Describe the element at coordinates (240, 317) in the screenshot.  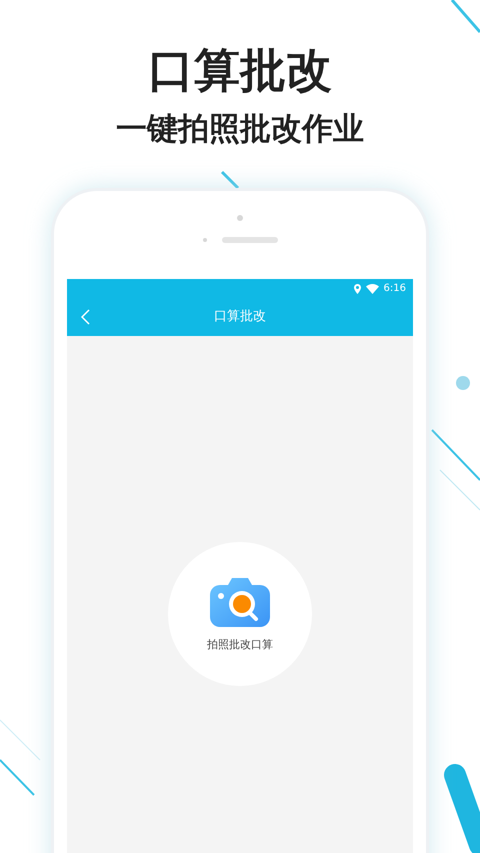
I see `nav-title: 口算批改` at that location.